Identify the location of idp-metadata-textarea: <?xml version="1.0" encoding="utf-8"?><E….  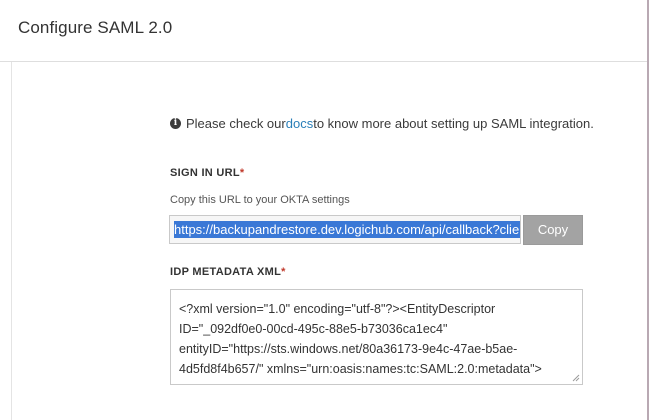
(376, 337).